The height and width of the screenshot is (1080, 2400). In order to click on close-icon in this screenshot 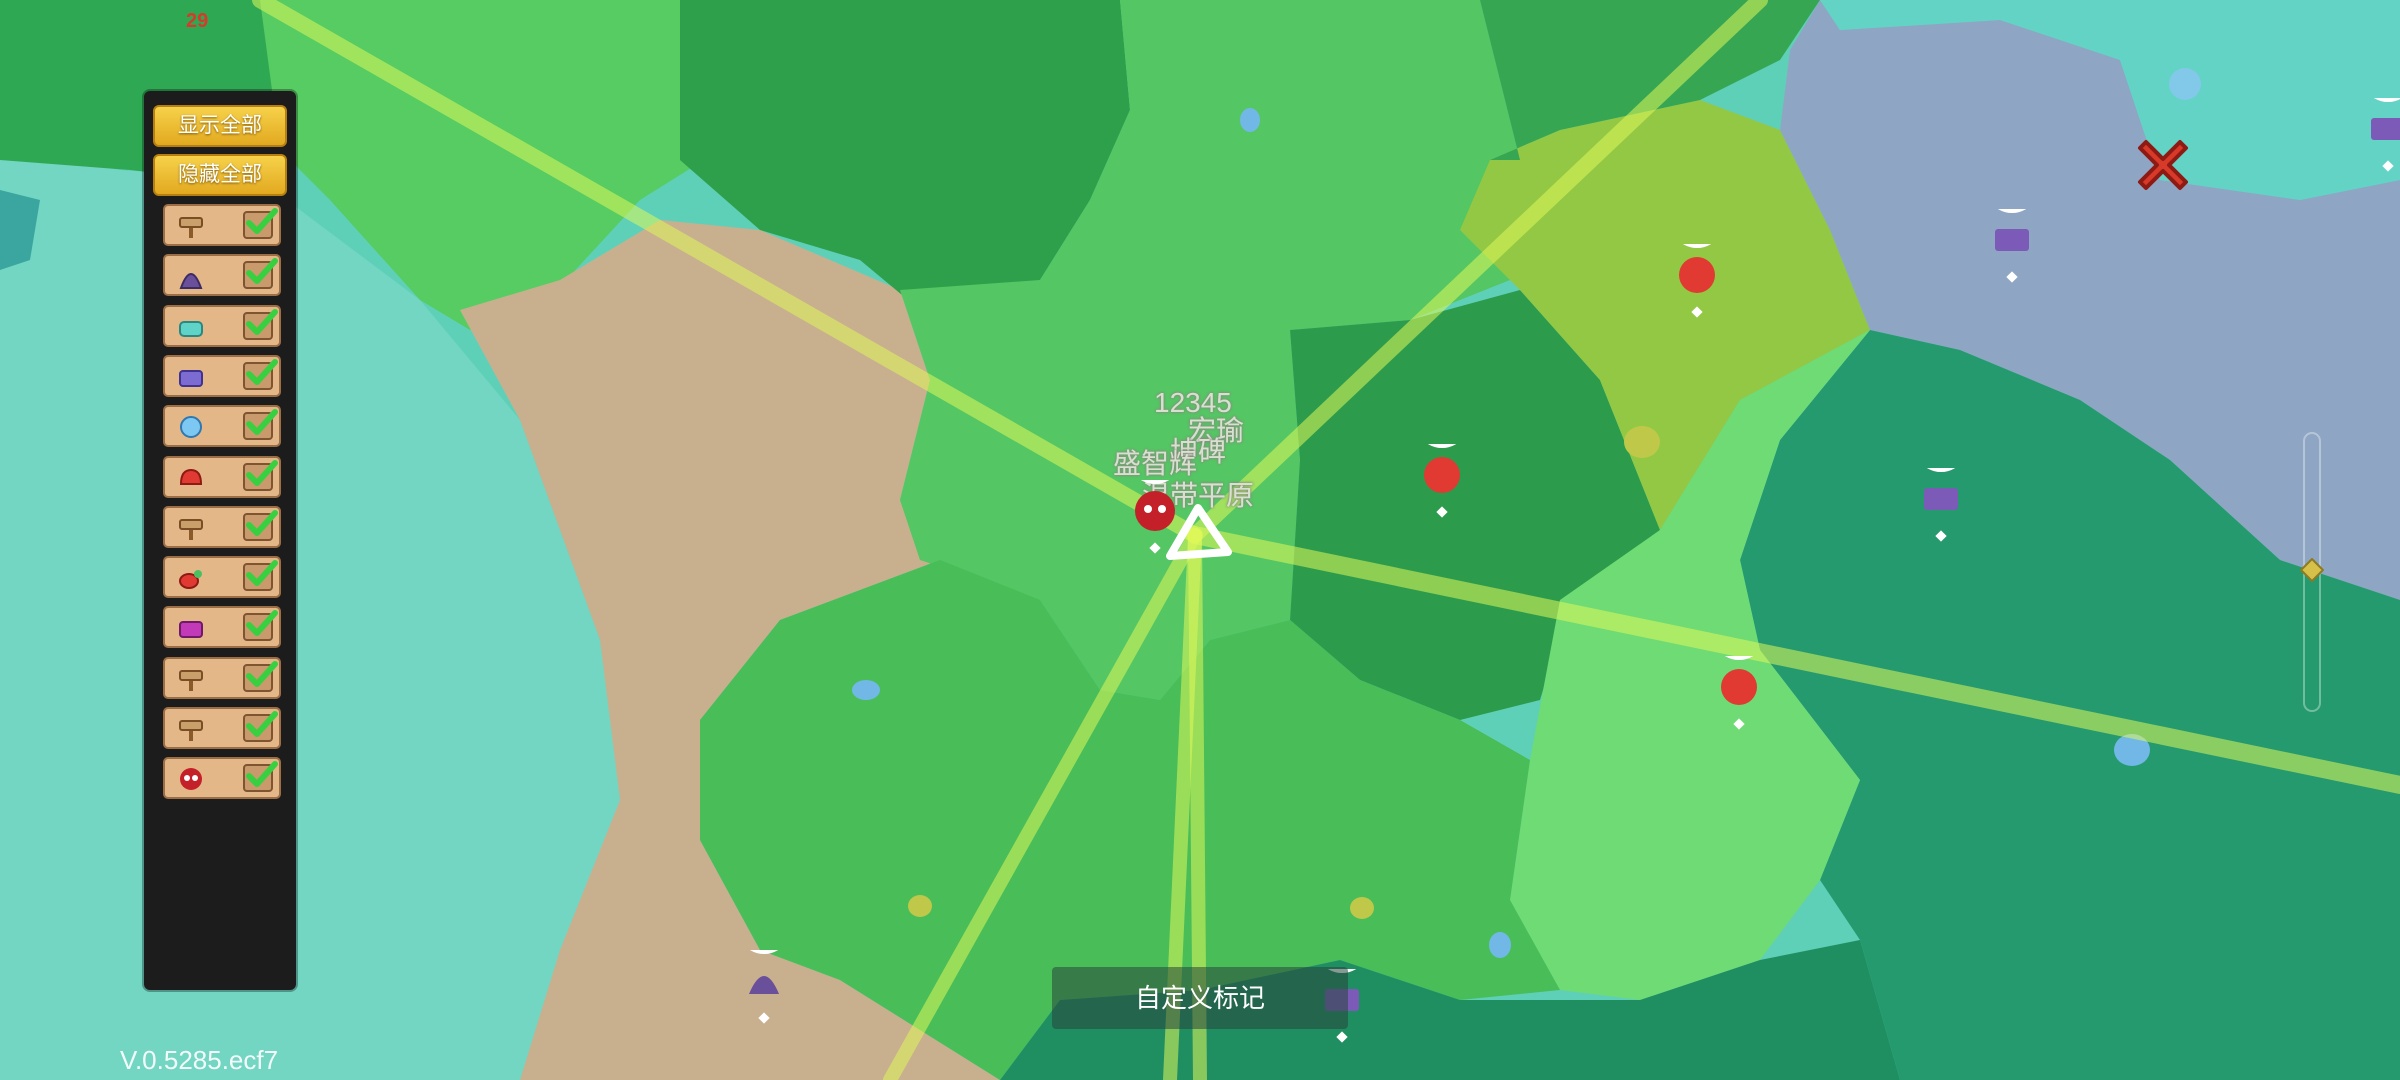, I will do `click(2163, 165)`.